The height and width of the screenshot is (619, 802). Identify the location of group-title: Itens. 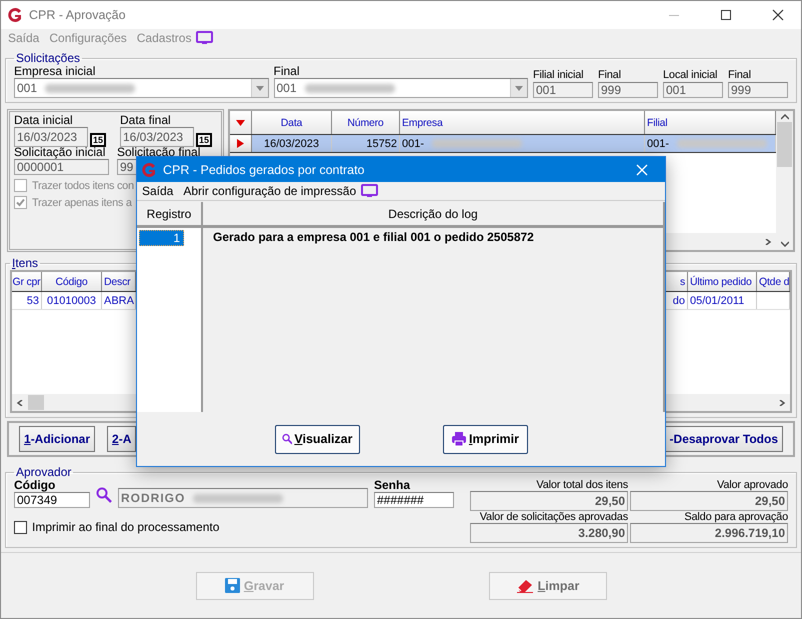
(25, 263).